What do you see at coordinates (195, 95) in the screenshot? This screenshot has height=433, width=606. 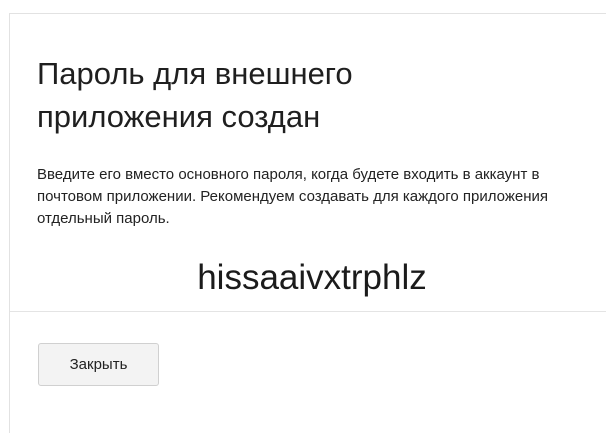 I see `dialog-title: Пароль для внешнего приложения создан` at bounding box center [195, 95].